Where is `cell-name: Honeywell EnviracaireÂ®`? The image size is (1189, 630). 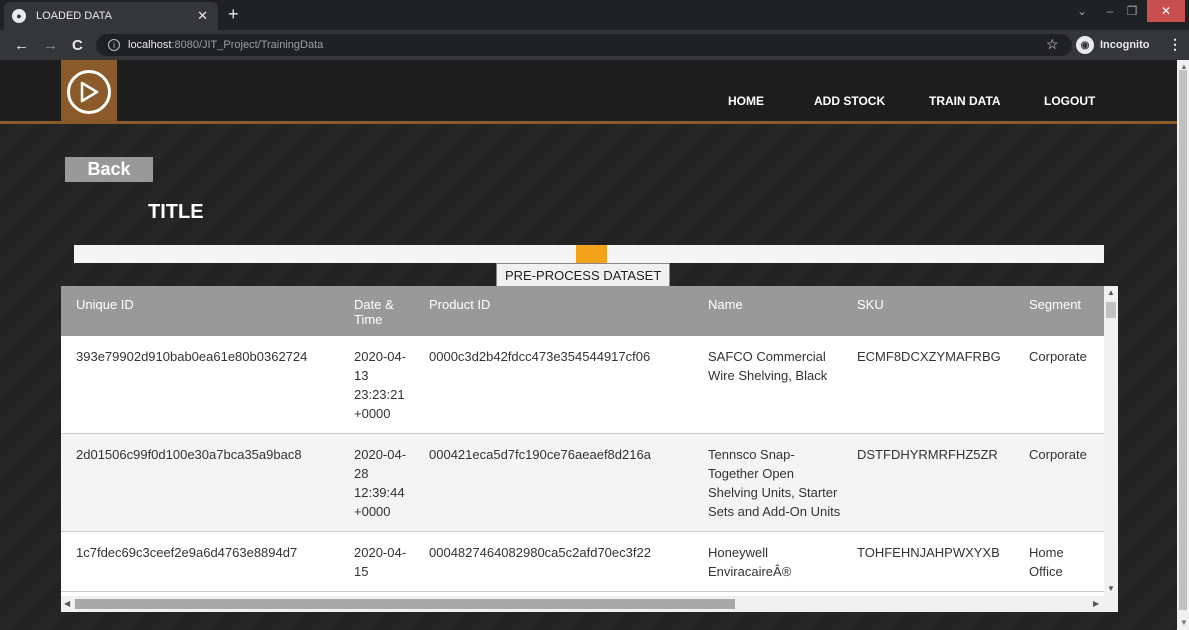 cell-name: Honeywell EnviracaireÂ® is located at coordinates (750, 562).